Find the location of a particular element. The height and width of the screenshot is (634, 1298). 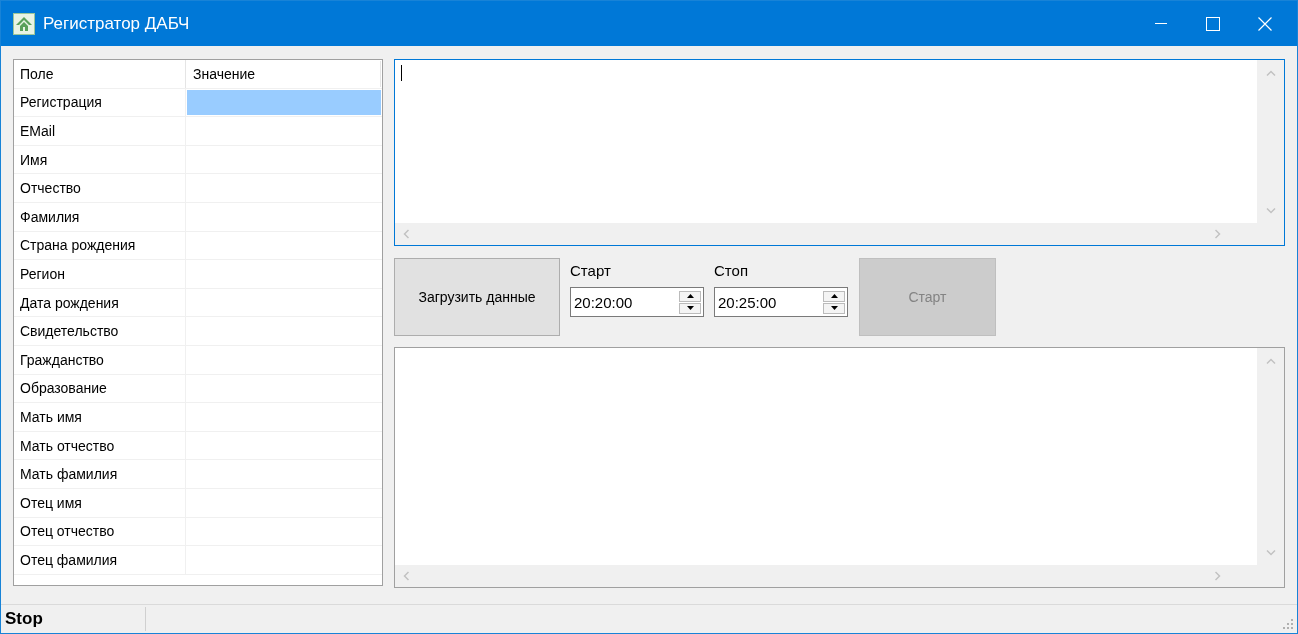

table-cell: Свидетельство is located at coordinates (100, 331).